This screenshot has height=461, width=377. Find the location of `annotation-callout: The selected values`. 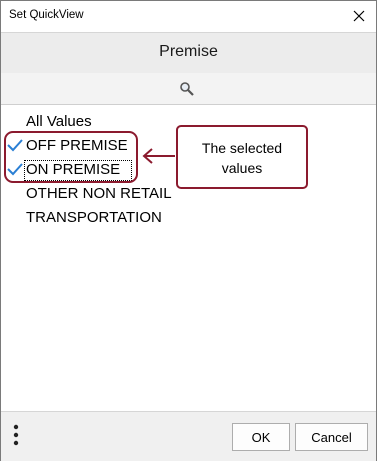

annotation-callout: The selected values is located at coordinates (242, 157).